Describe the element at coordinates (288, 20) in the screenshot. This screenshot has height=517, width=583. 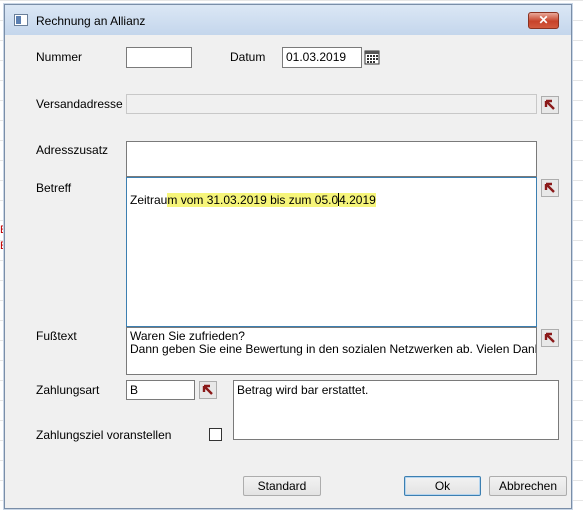
I see `title-bar: Rechnung an Allianz ✕` at that location.